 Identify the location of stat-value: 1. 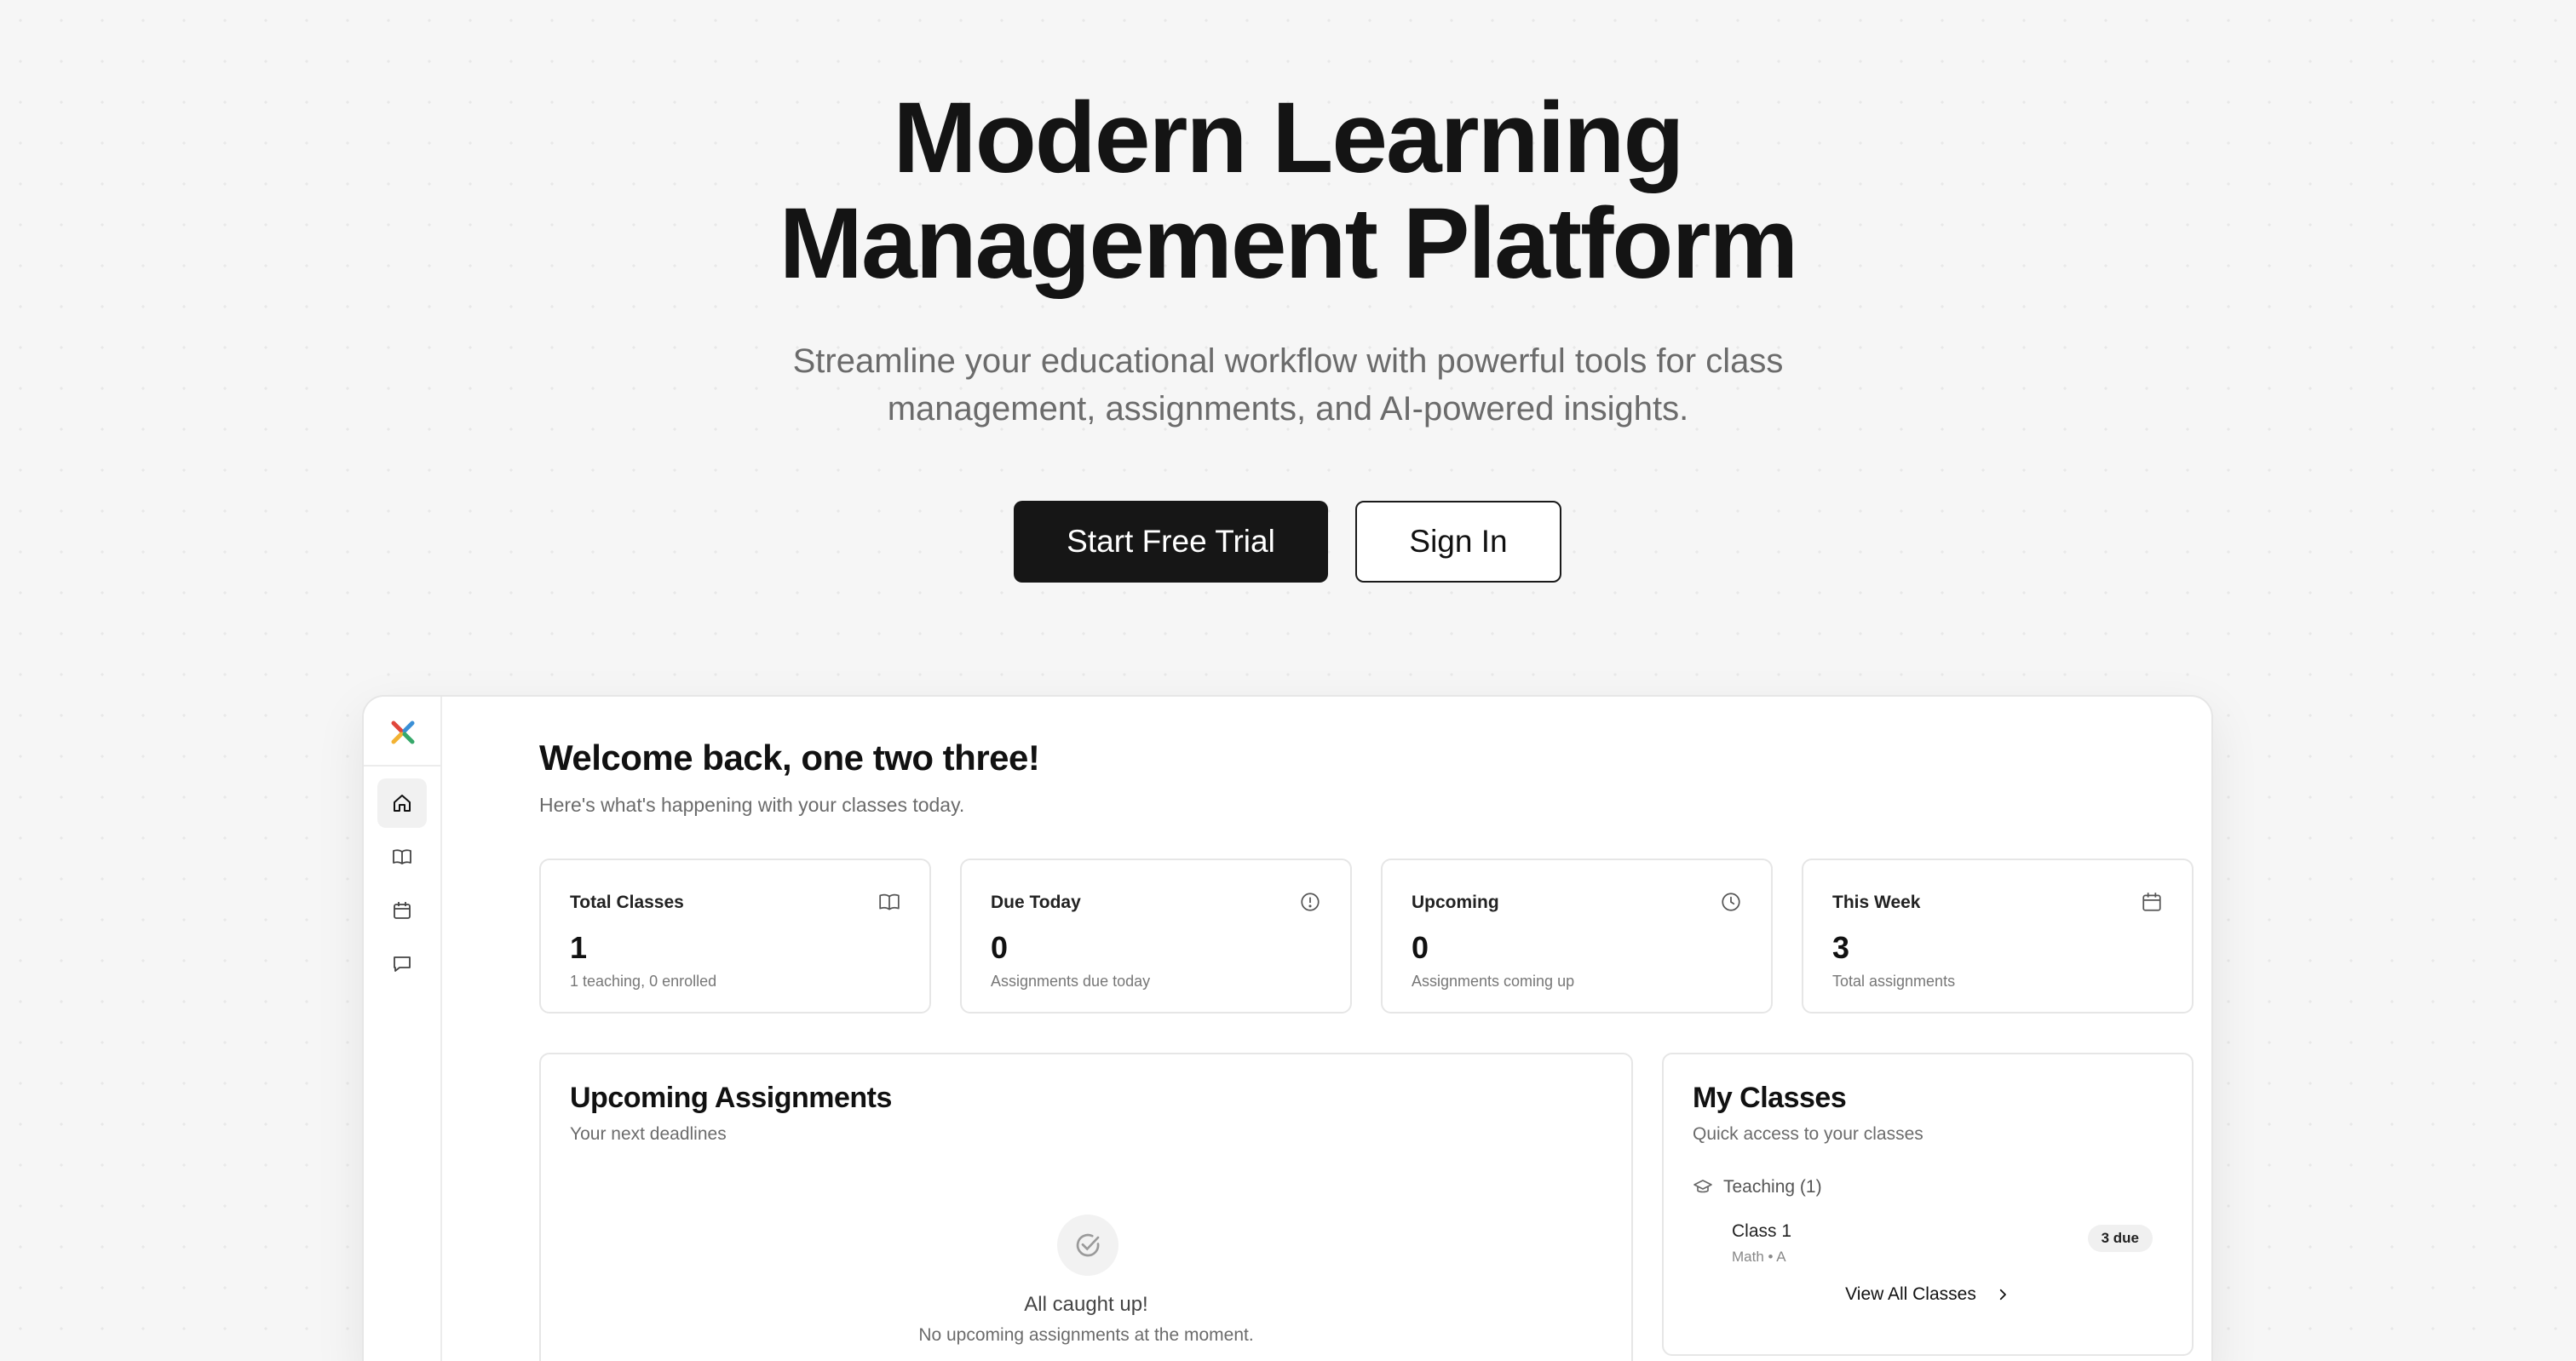
(579, 947).